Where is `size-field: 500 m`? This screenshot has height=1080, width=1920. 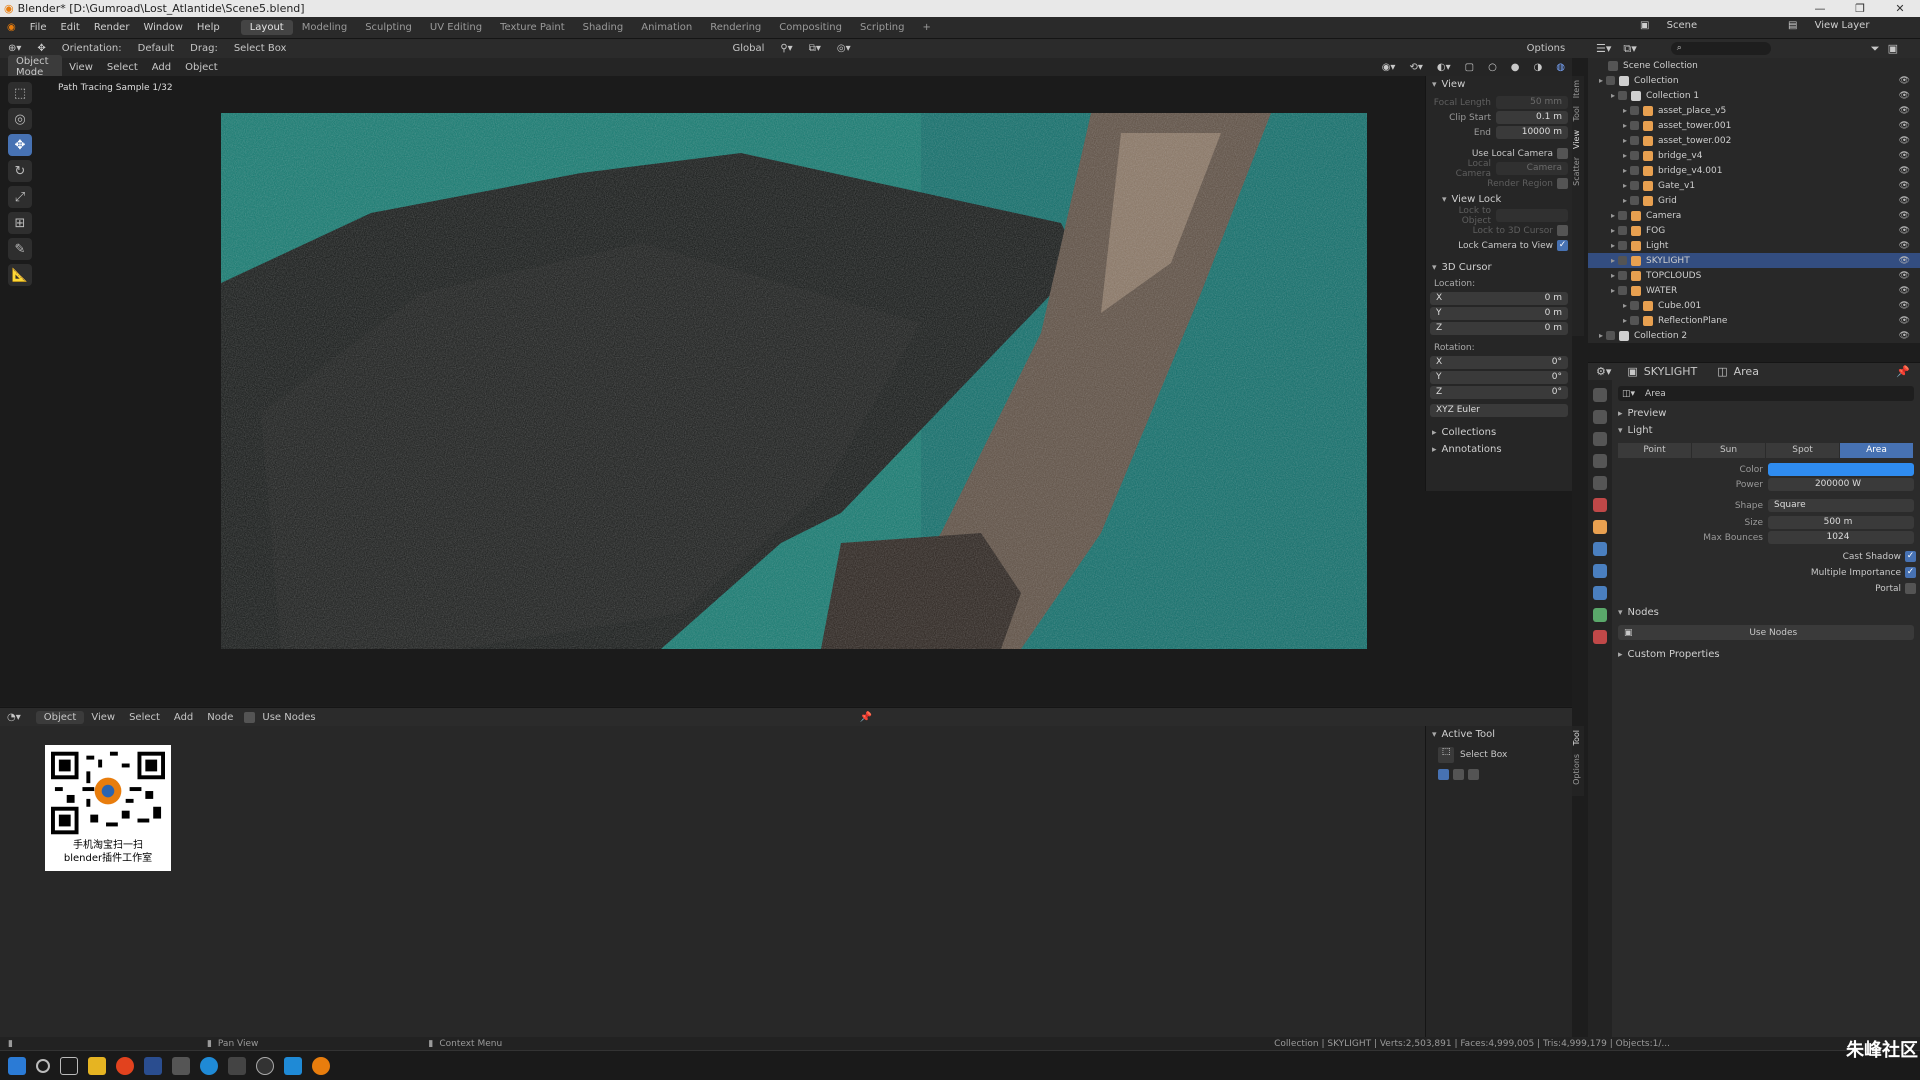 size-field: 500 m is located at coordinates (1841, 522).